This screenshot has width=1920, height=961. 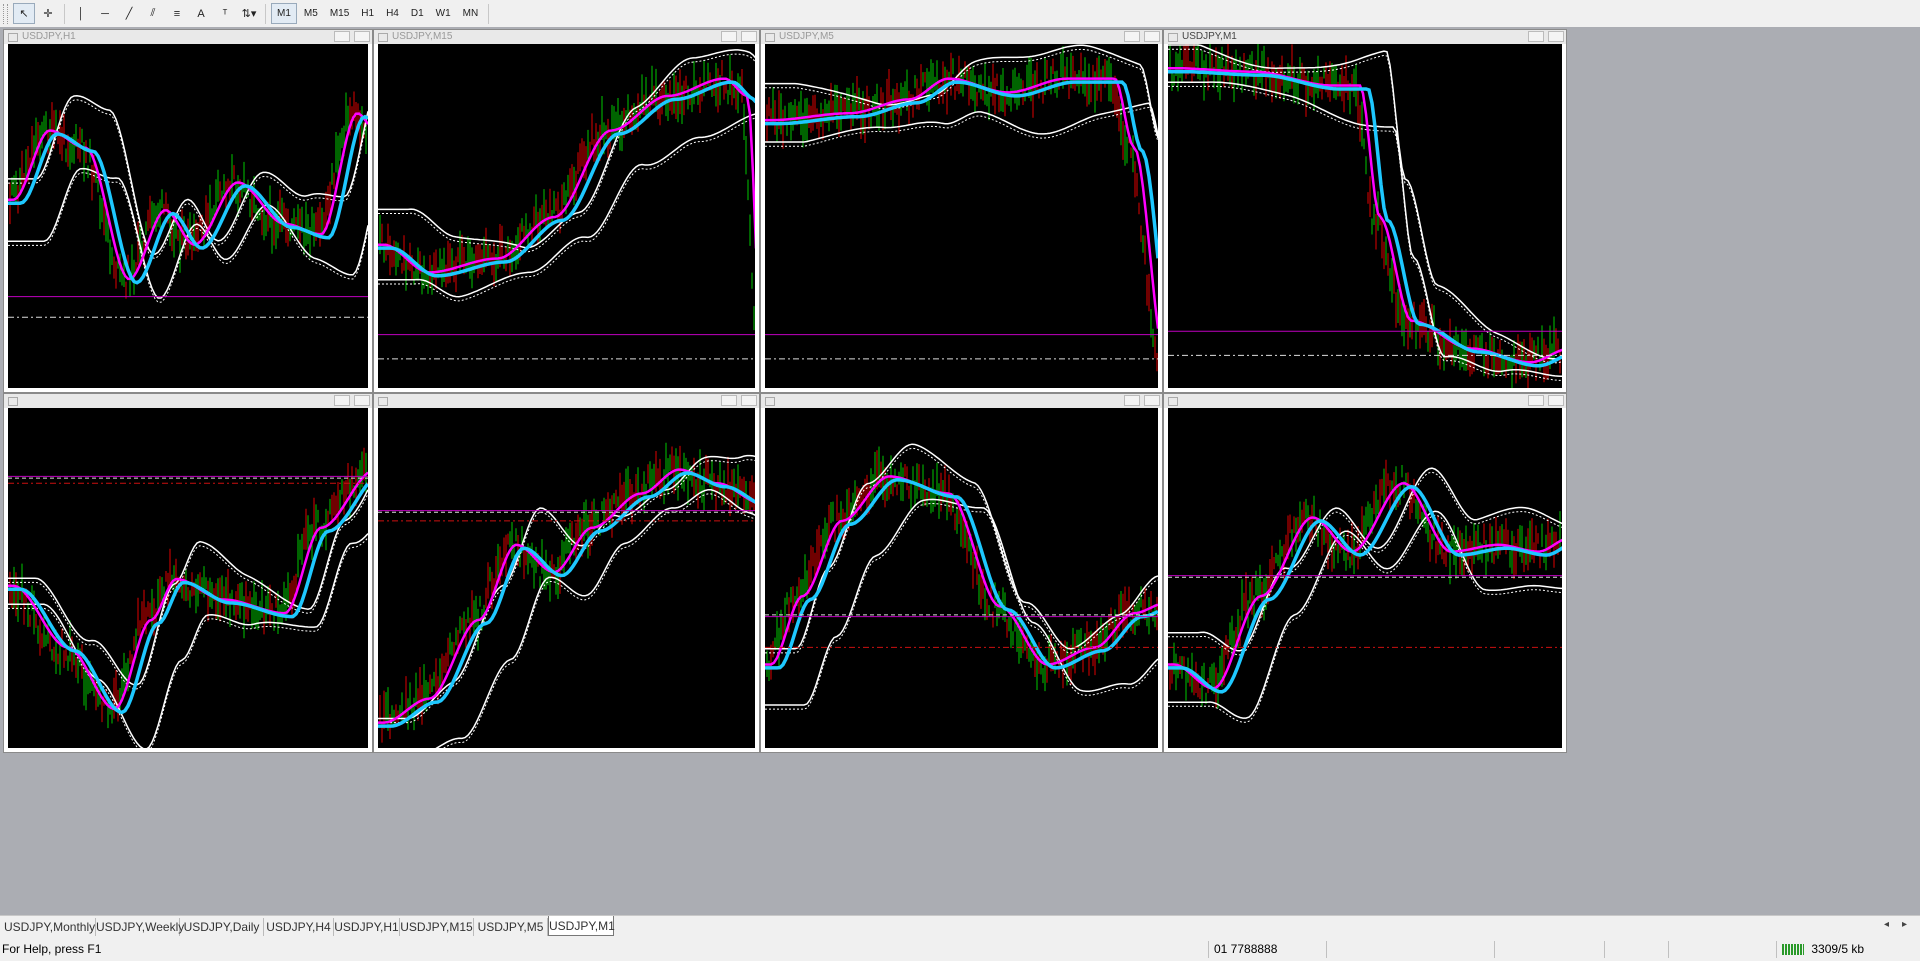 I want to click on chart-window: USDJPY,M5, so click(x=961, y=211).